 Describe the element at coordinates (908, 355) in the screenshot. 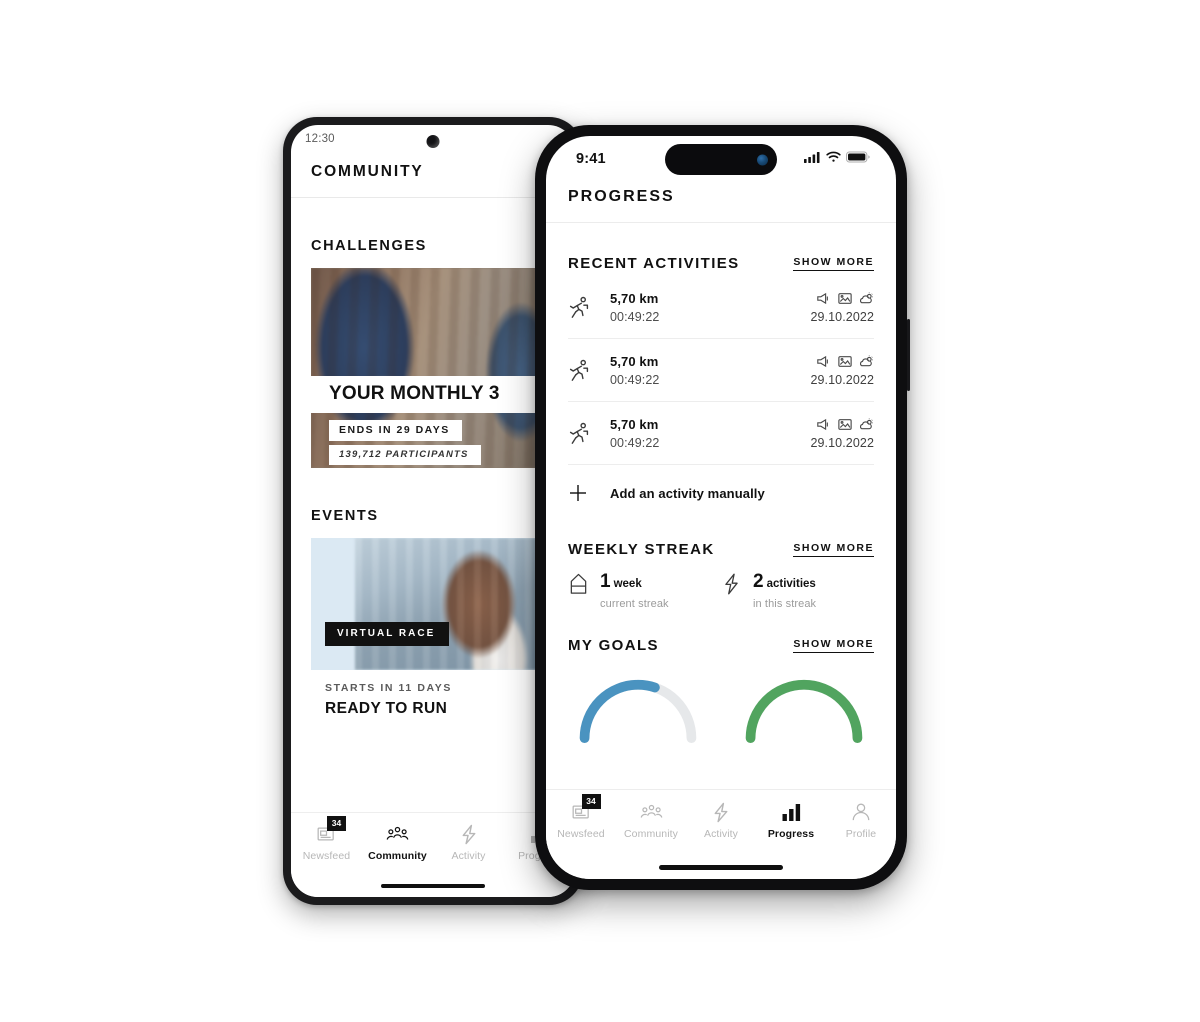

I see `iphone-side-button` at that location.